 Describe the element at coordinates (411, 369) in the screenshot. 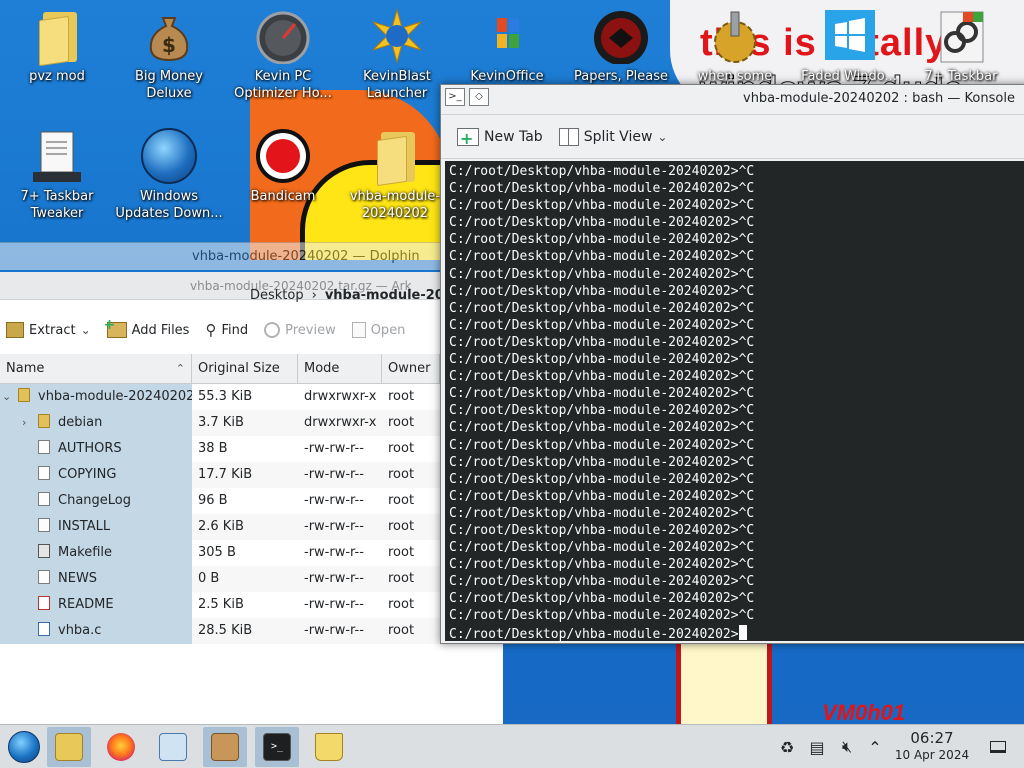

I see `column-header-owner: Owner` at that location.